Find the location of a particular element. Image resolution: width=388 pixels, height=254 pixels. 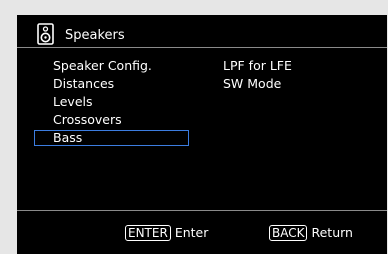

enter-key-icon: ENTER is located at coordinates (148, 233).